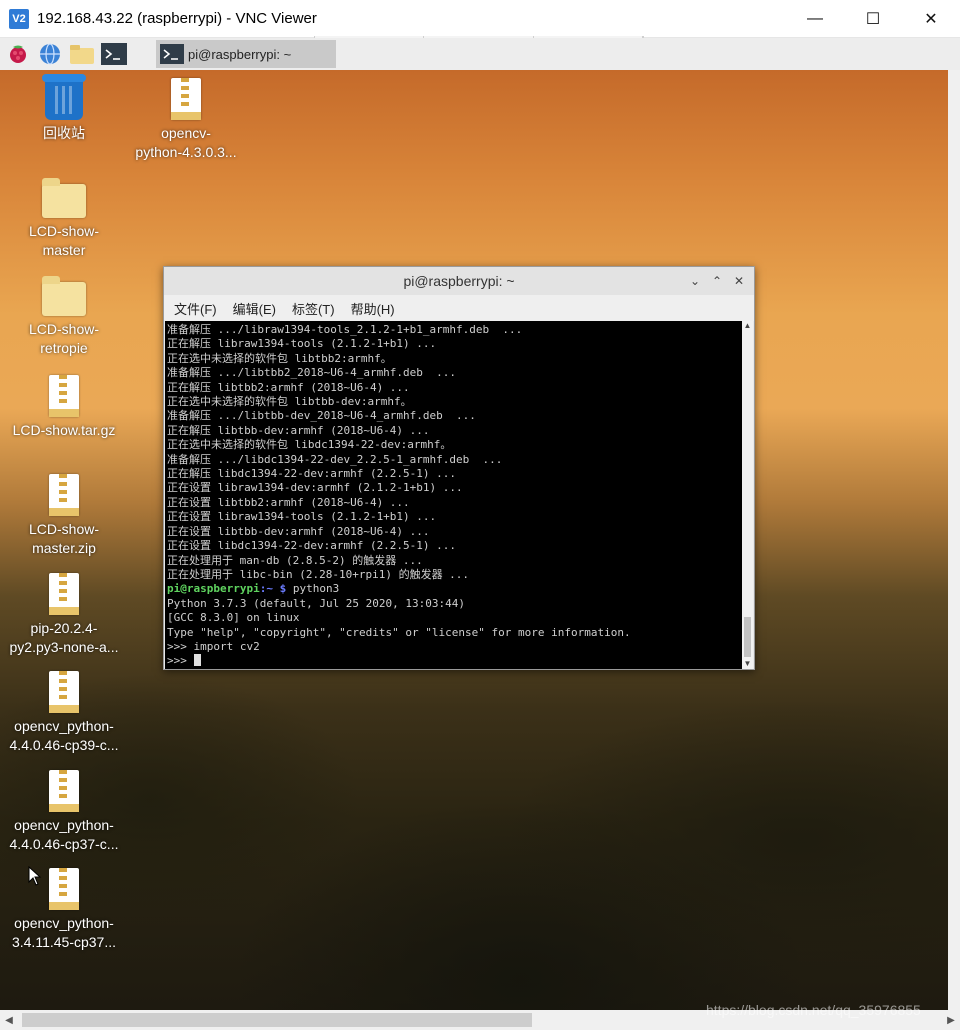 The height and width of the screenshot is (1030, 960). Describe the element at coordinates (309, 445) in the screenshot. I see `terminal-line: 正在选中未选择的软件包 libdc1394-22-dev:armhf。` at that location.